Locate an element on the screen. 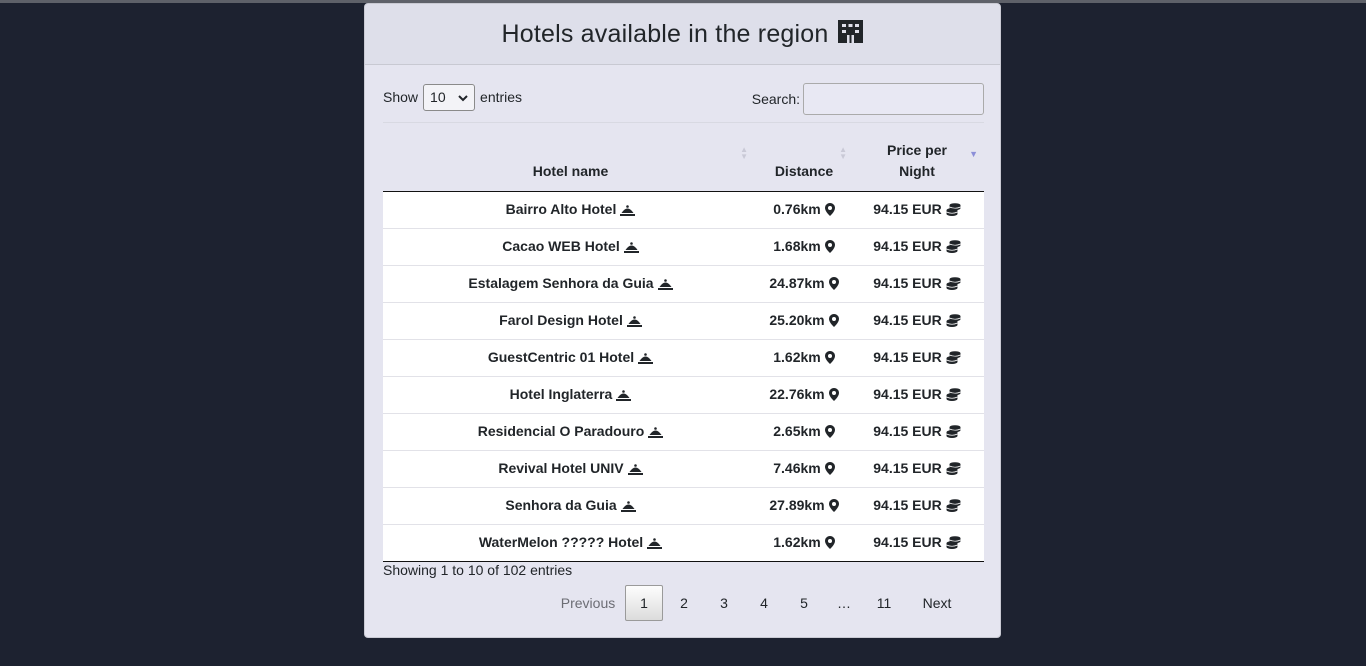 The image size is (1366, 666). table-row: Cacao WEB Hotel 1.68km 94.15 EUR is located at coordinates (683, 247).